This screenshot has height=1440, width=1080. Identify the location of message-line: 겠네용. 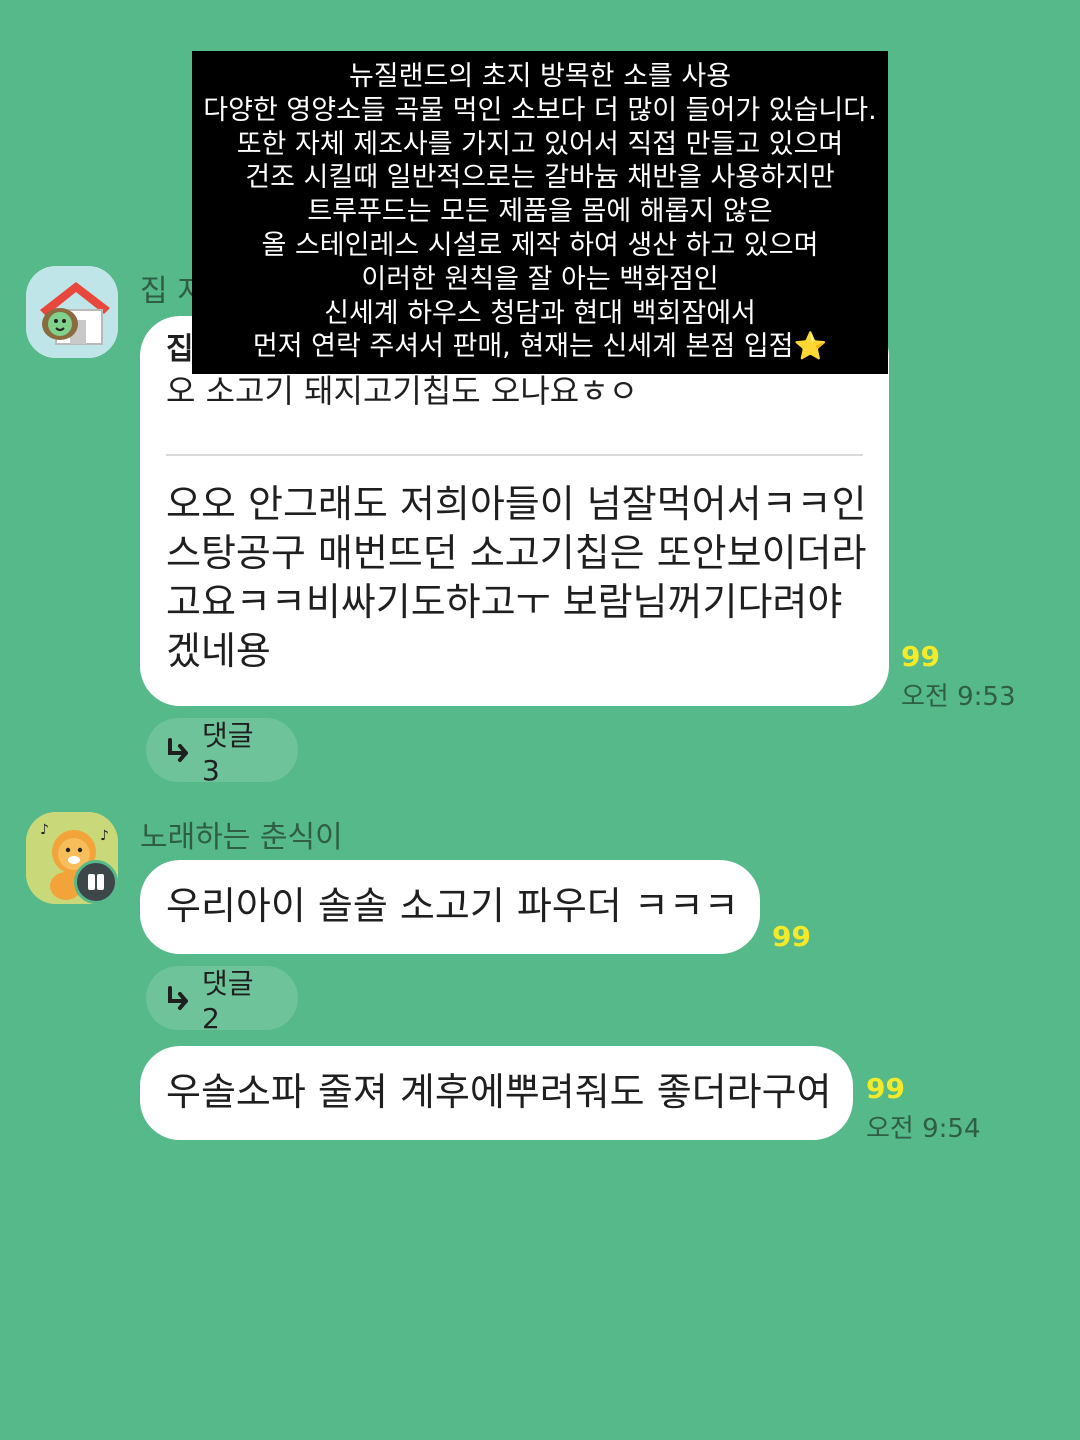
(218, 651).